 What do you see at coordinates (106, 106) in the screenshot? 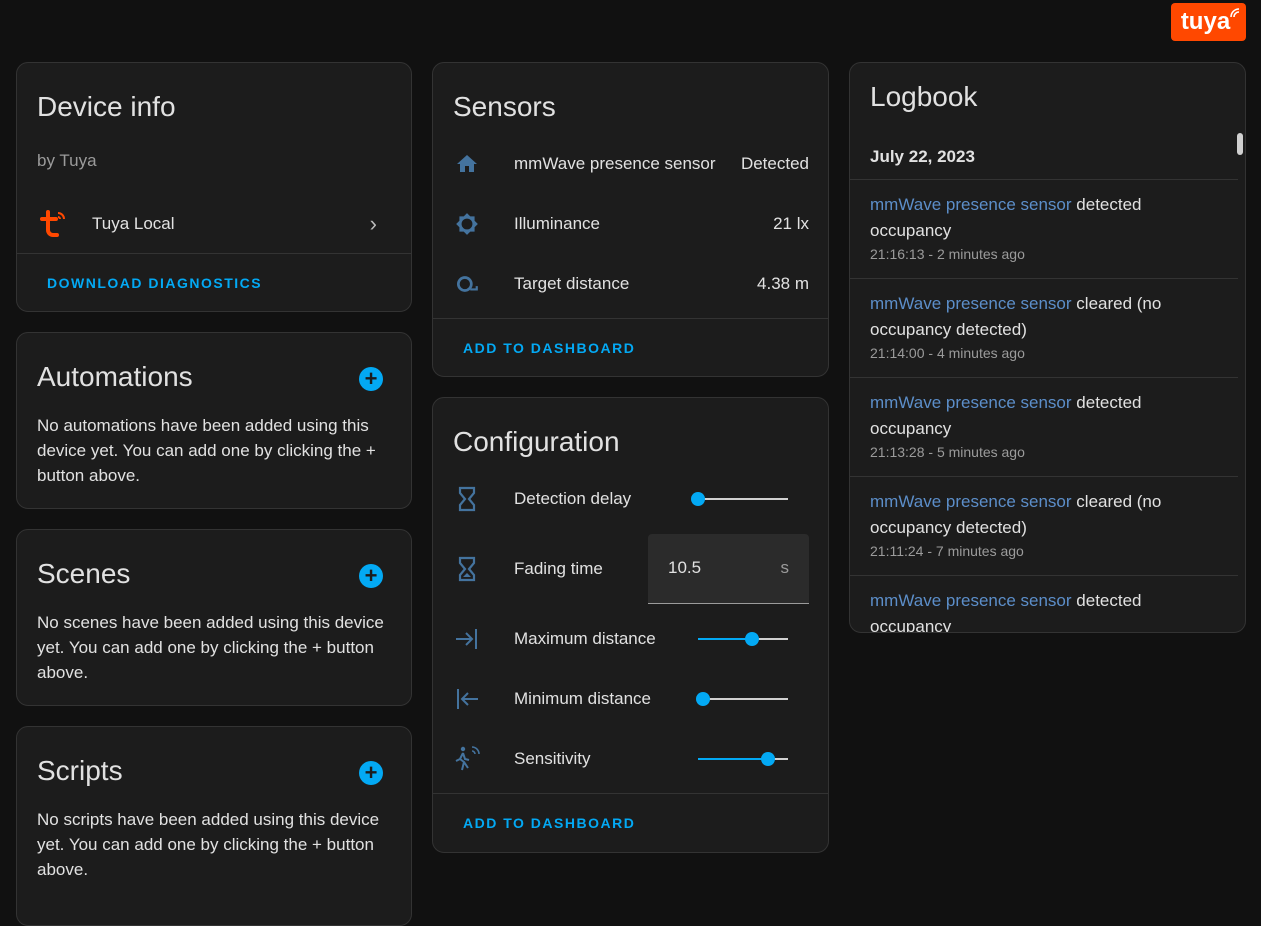
I see `card-title: Device info` at bounding box center [106, 106].